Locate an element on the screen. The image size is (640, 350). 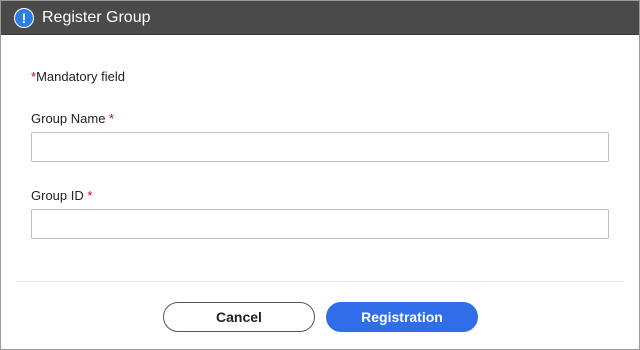
registration-button: Registration is located at coordinates (402, 317).